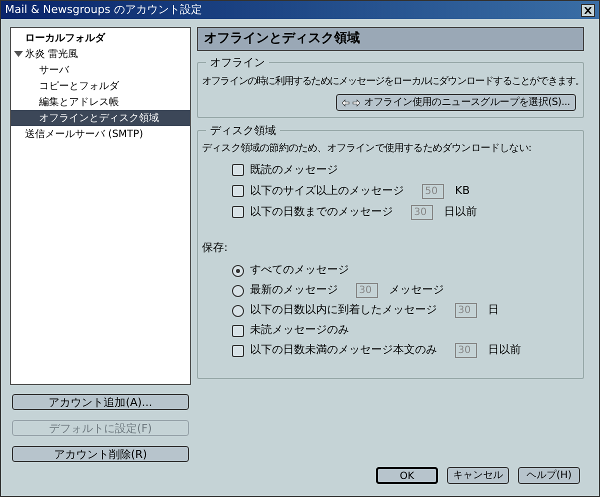 This screenshot has height=497, width=600. I want to click on unit-label: 日, so click(493, 310).